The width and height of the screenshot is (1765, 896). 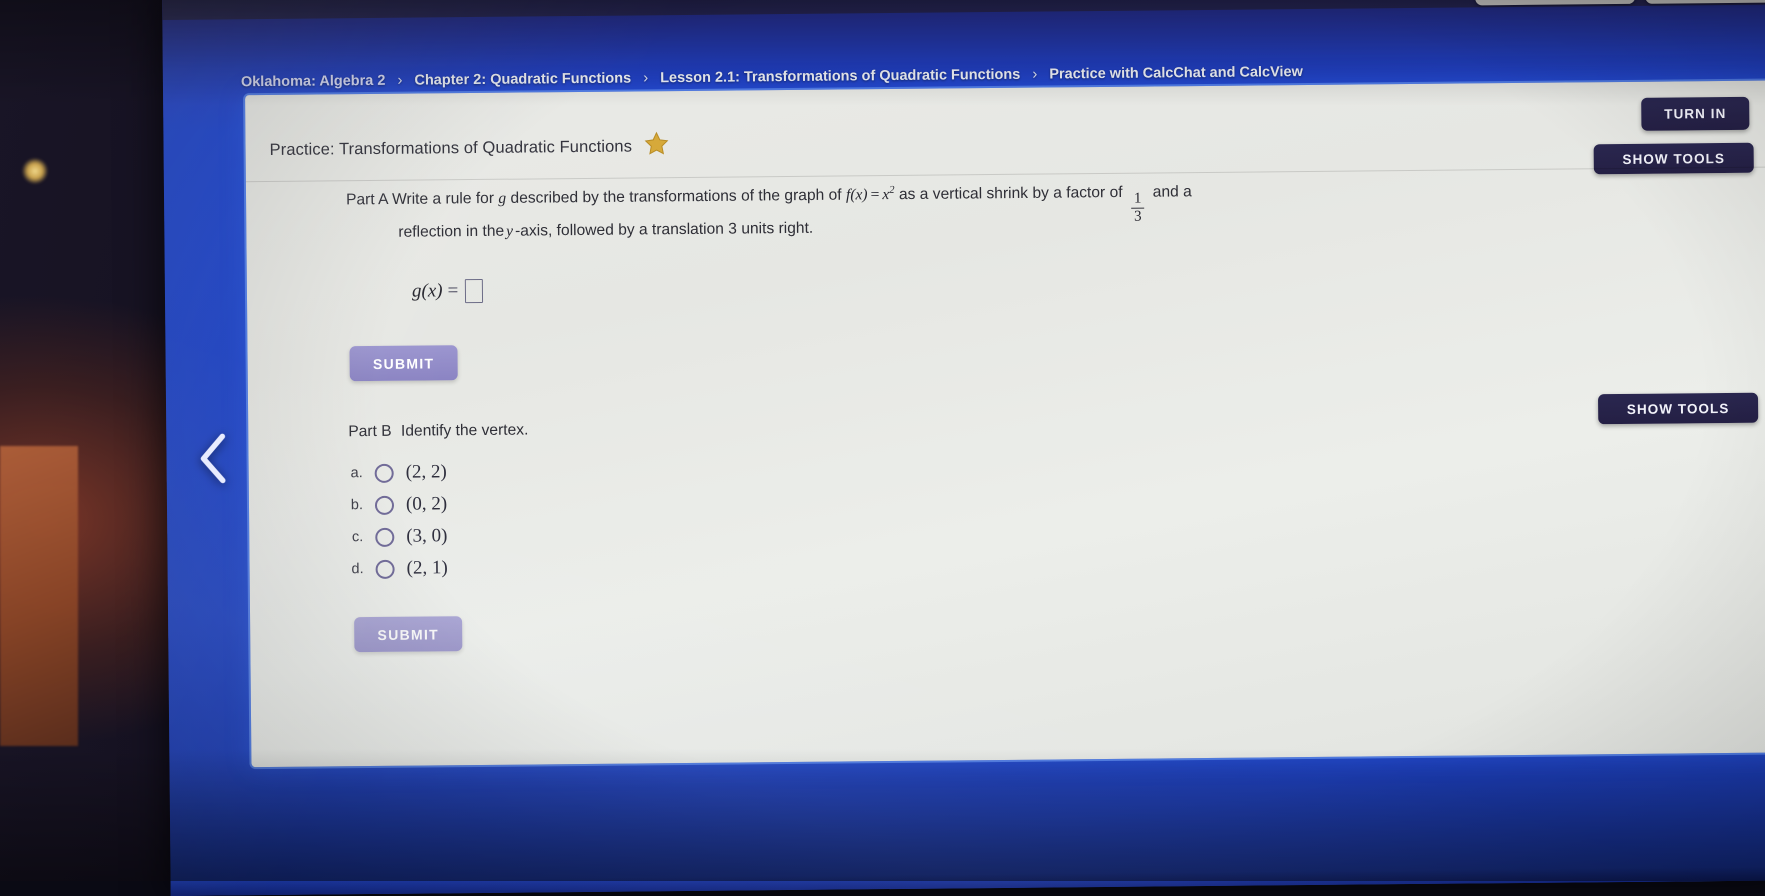 I want to click on star-icon, so click(x=657, y=146).